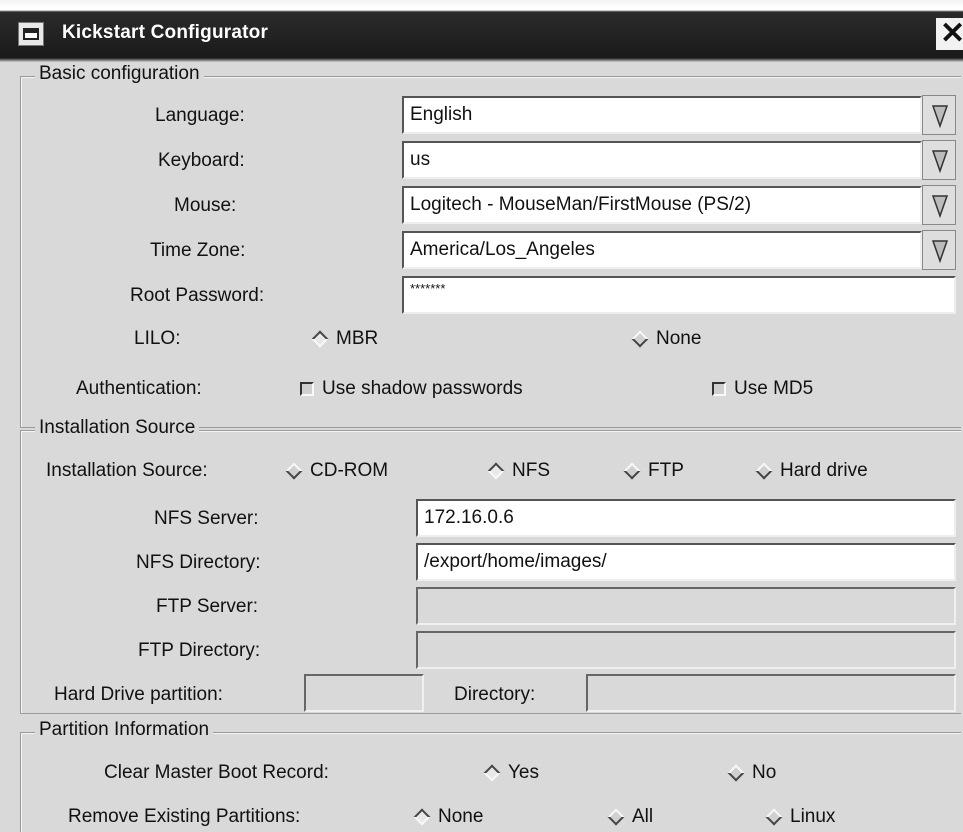  I want to click on source-ftp-radio: FTP, so click(653, 471).